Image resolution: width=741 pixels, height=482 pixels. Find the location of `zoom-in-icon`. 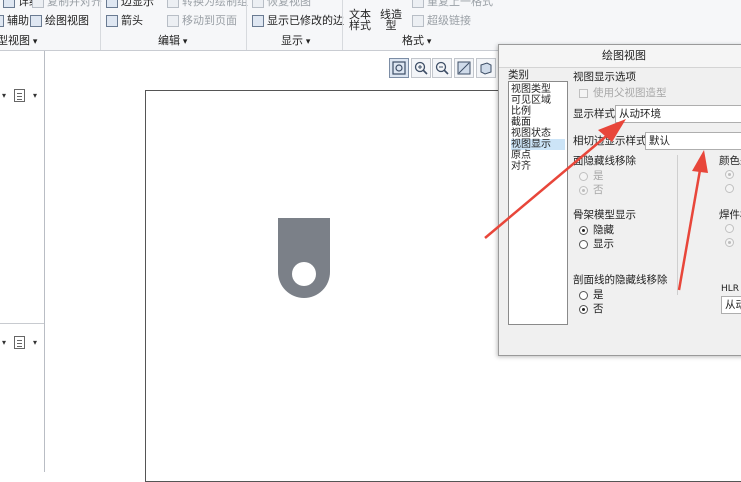

zoom-in-icon is located at coordinates (421, 68).